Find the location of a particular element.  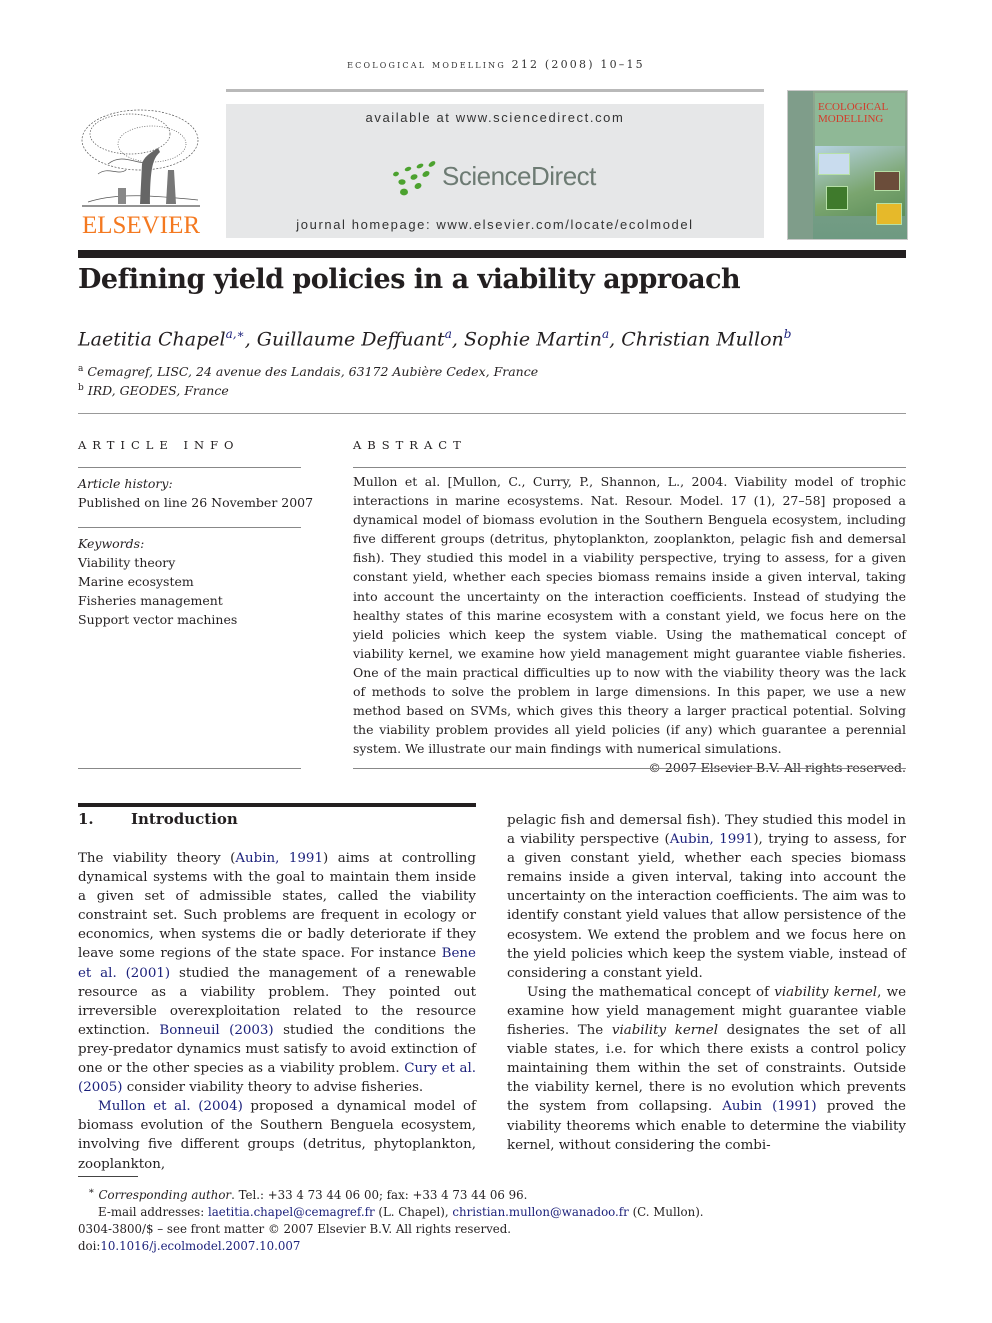

keyword: Marine ecosystem is located at coordinates (136, 581).